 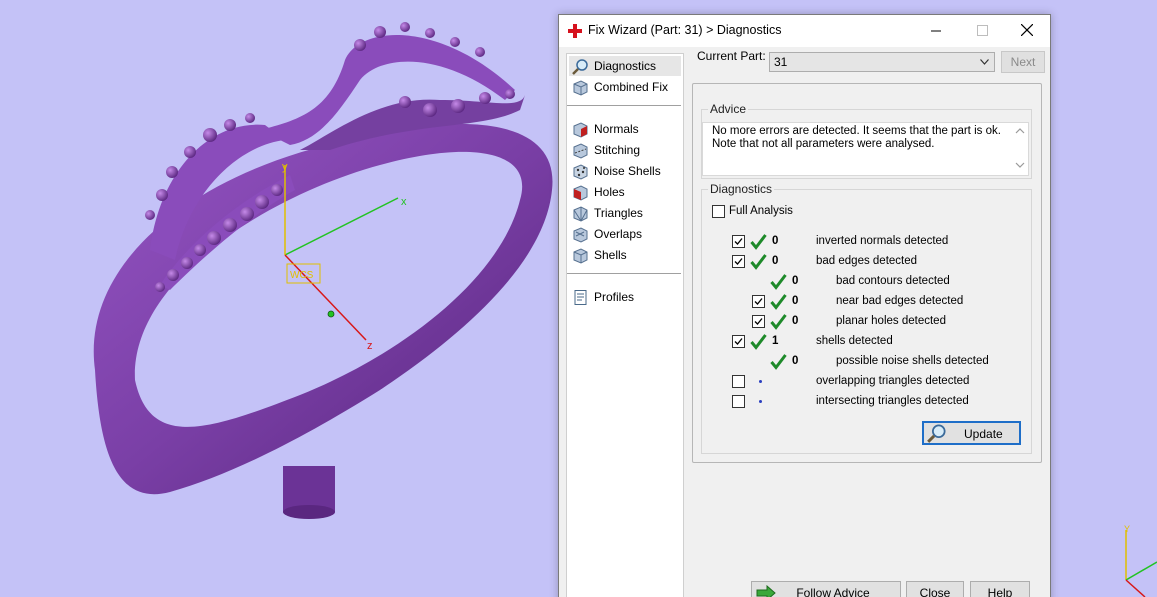 I want to click on nav-label: Noise Shells, so click(x=627, y=171).